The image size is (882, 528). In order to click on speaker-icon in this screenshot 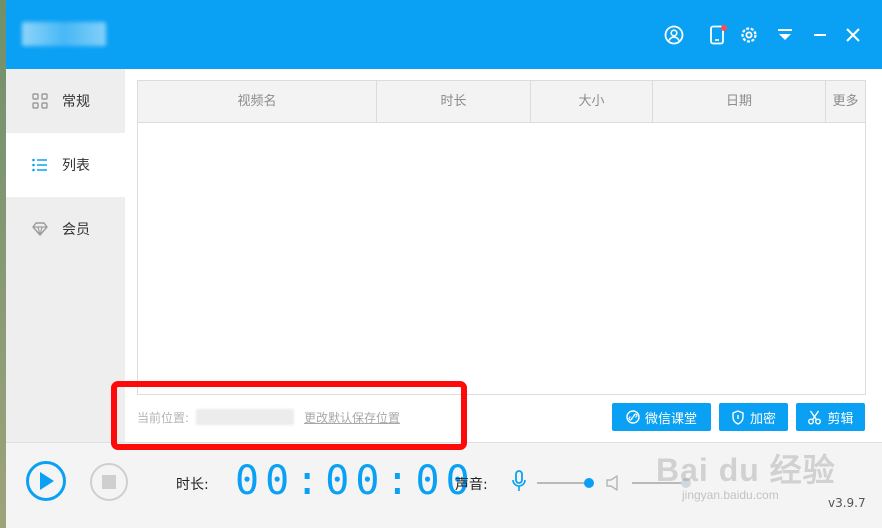, I will do `click(613, 485)`.